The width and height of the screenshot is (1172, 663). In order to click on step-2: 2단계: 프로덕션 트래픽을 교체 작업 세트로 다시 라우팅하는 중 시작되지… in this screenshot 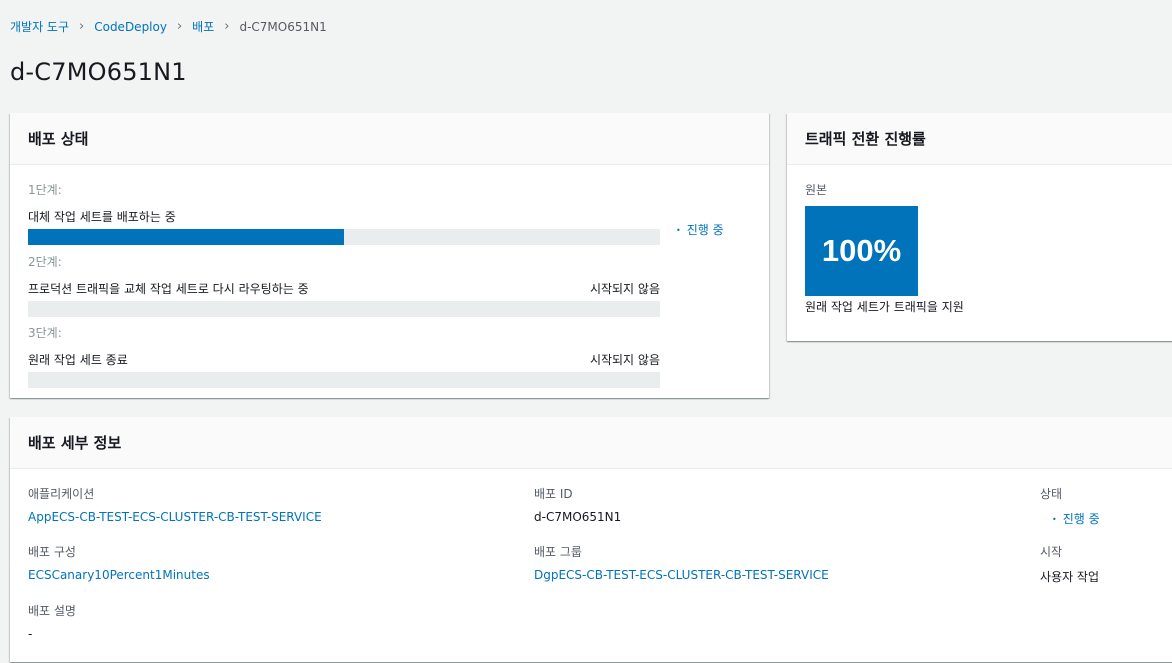, I will do `click(344, 285)`.